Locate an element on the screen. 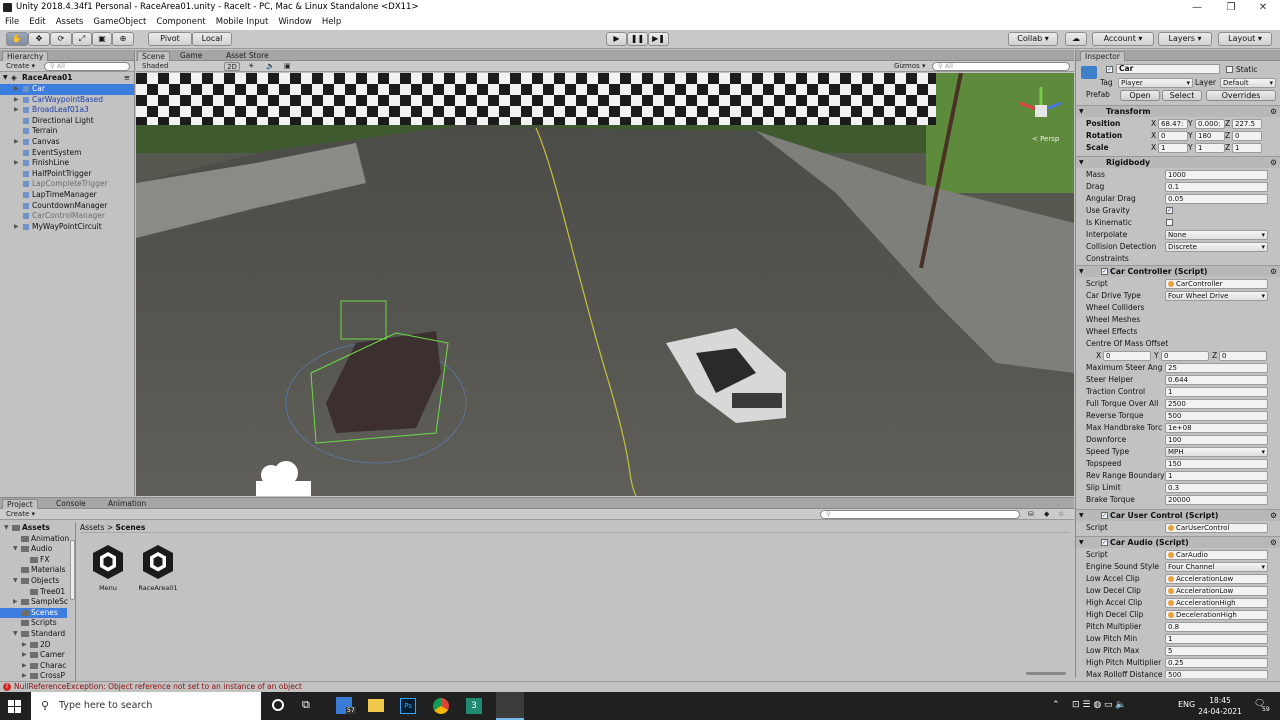 This screenshot has height=720, width=1280. photoshop-icon: Ps is located at coordinates (408, 706).